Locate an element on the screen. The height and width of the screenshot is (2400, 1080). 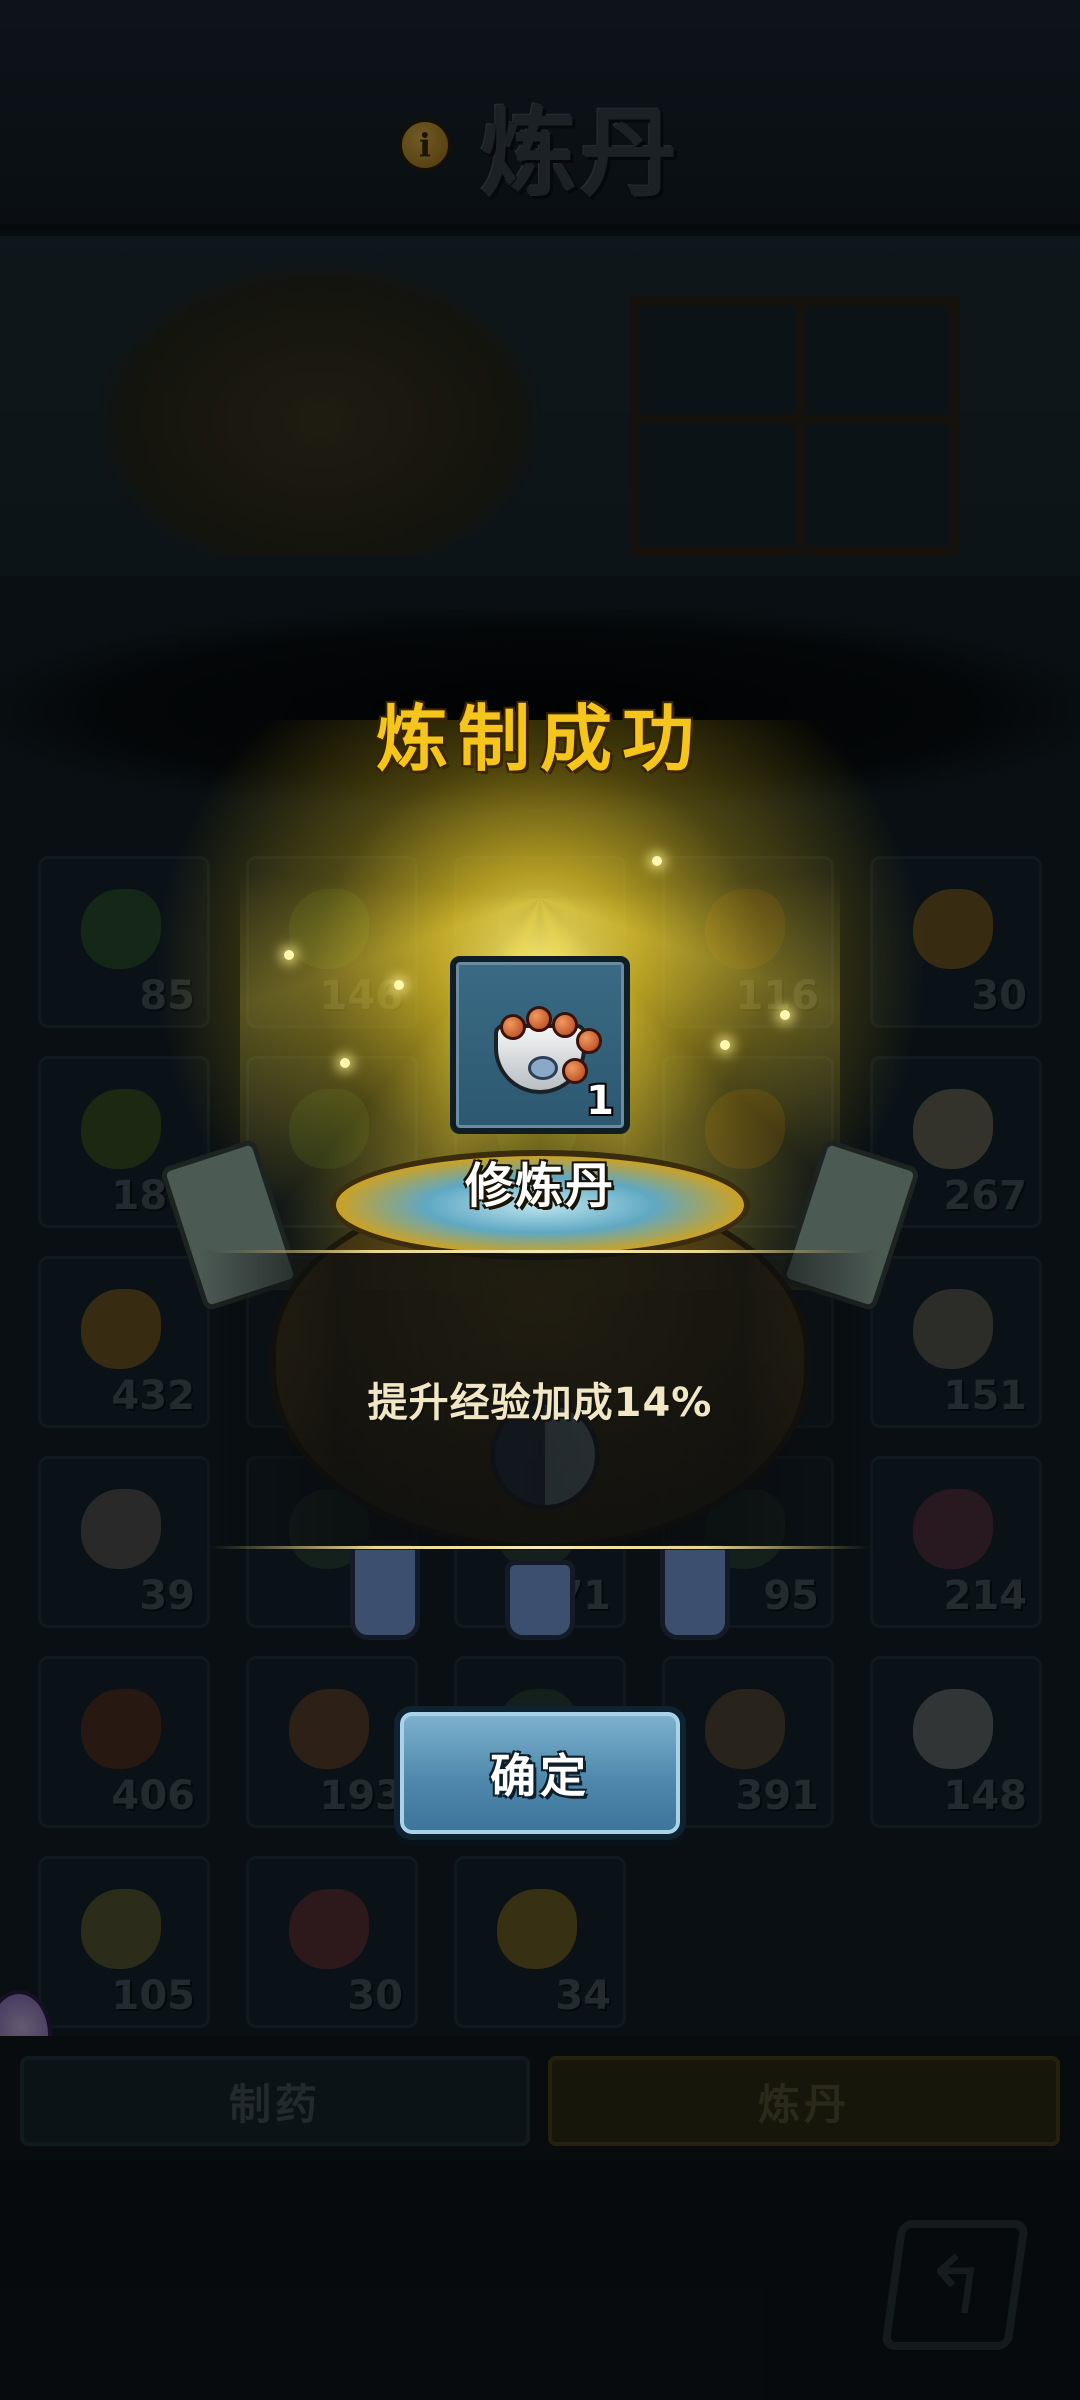
item-count: 1 is located at coordinates (600, 1101).